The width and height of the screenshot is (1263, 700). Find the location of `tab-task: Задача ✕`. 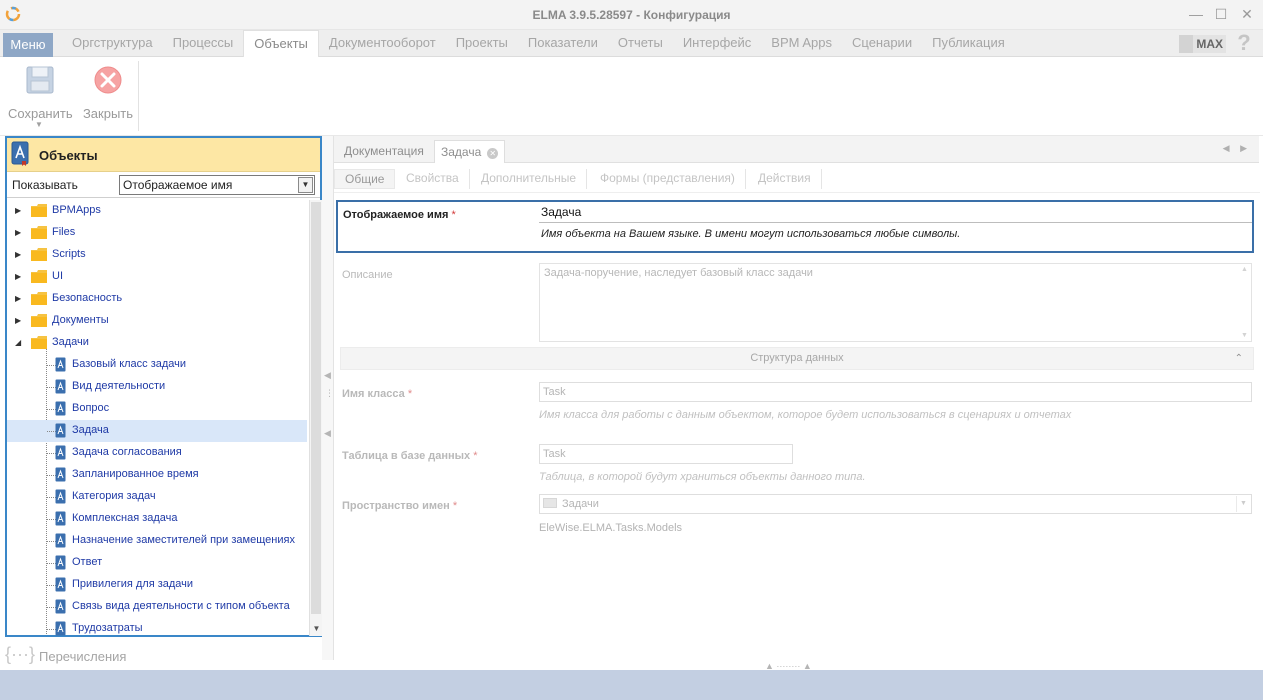

tab-task: Задача ✕ is located at coordinates (470, 151).